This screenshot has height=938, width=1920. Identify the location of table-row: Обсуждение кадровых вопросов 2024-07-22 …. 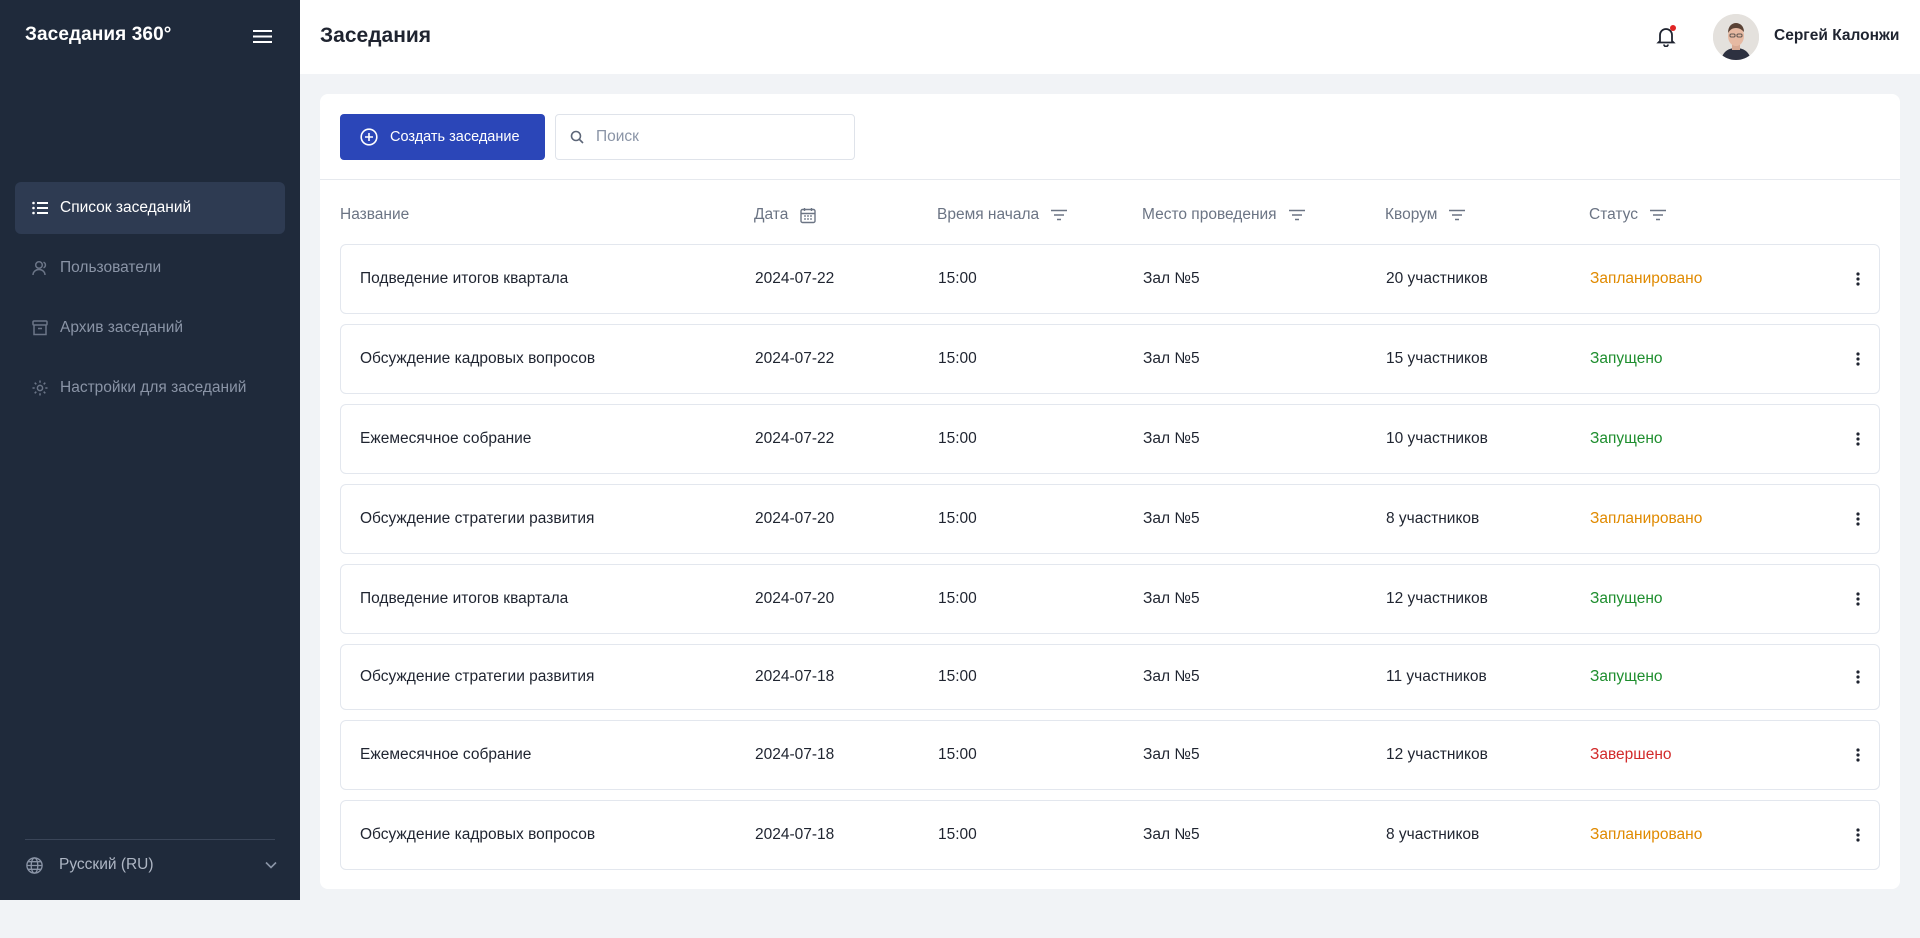
(1110, 359).